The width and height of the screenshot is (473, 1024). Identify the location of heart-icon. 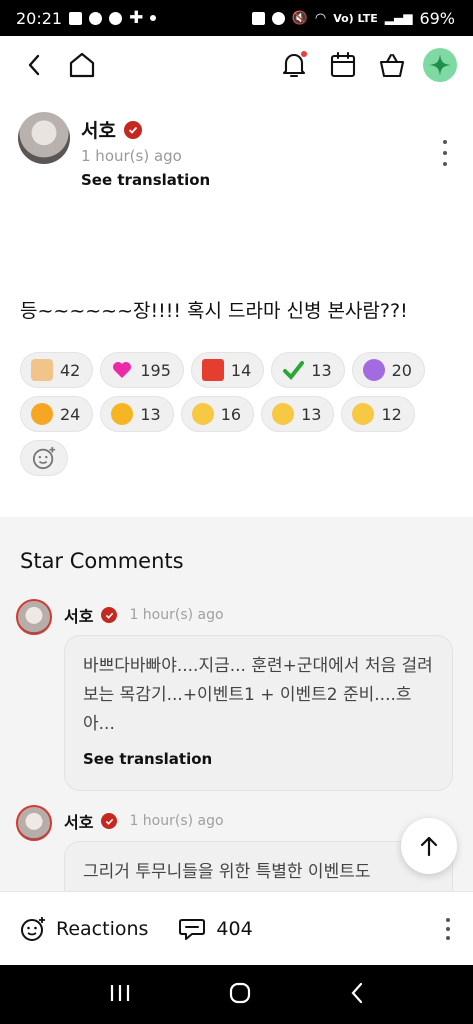
(122, 370).